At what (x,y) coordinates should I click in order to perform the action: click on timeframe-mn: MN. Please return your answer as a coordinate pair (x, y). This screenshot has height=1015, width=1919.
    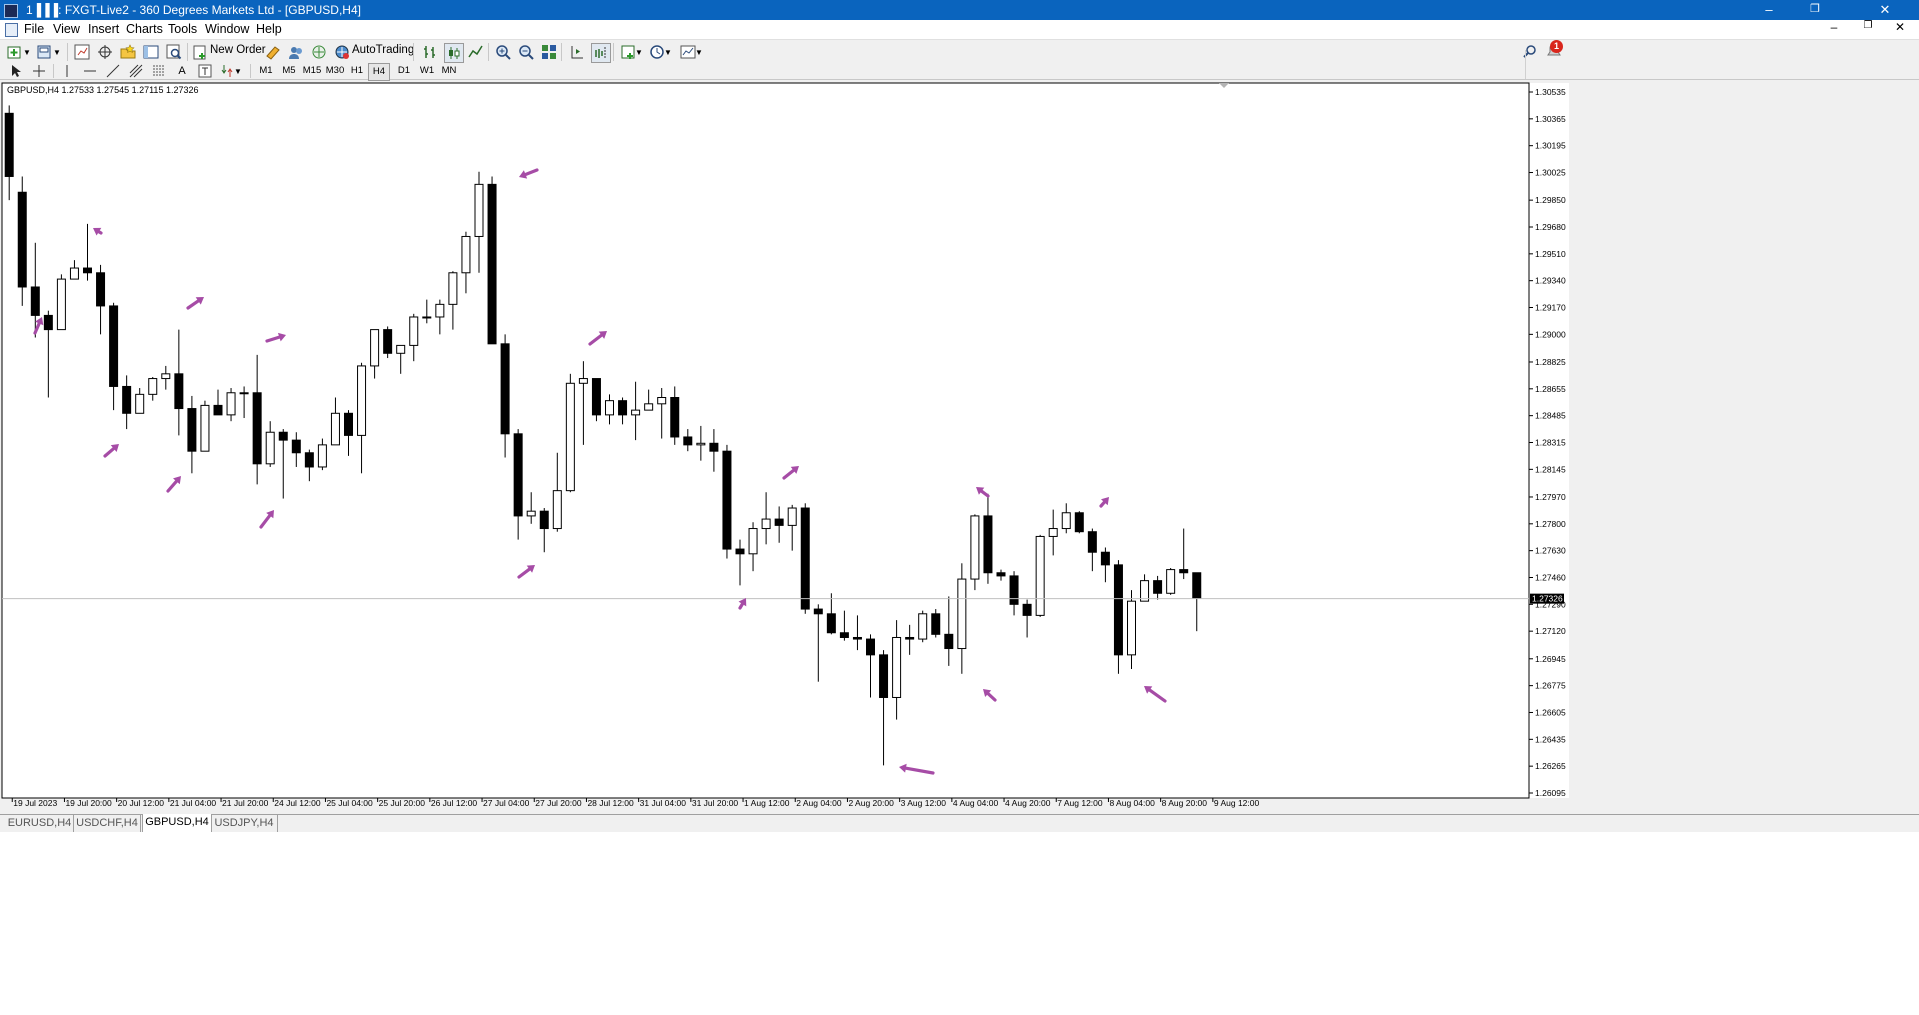
    Looking at the image, I should click on (449, 71).